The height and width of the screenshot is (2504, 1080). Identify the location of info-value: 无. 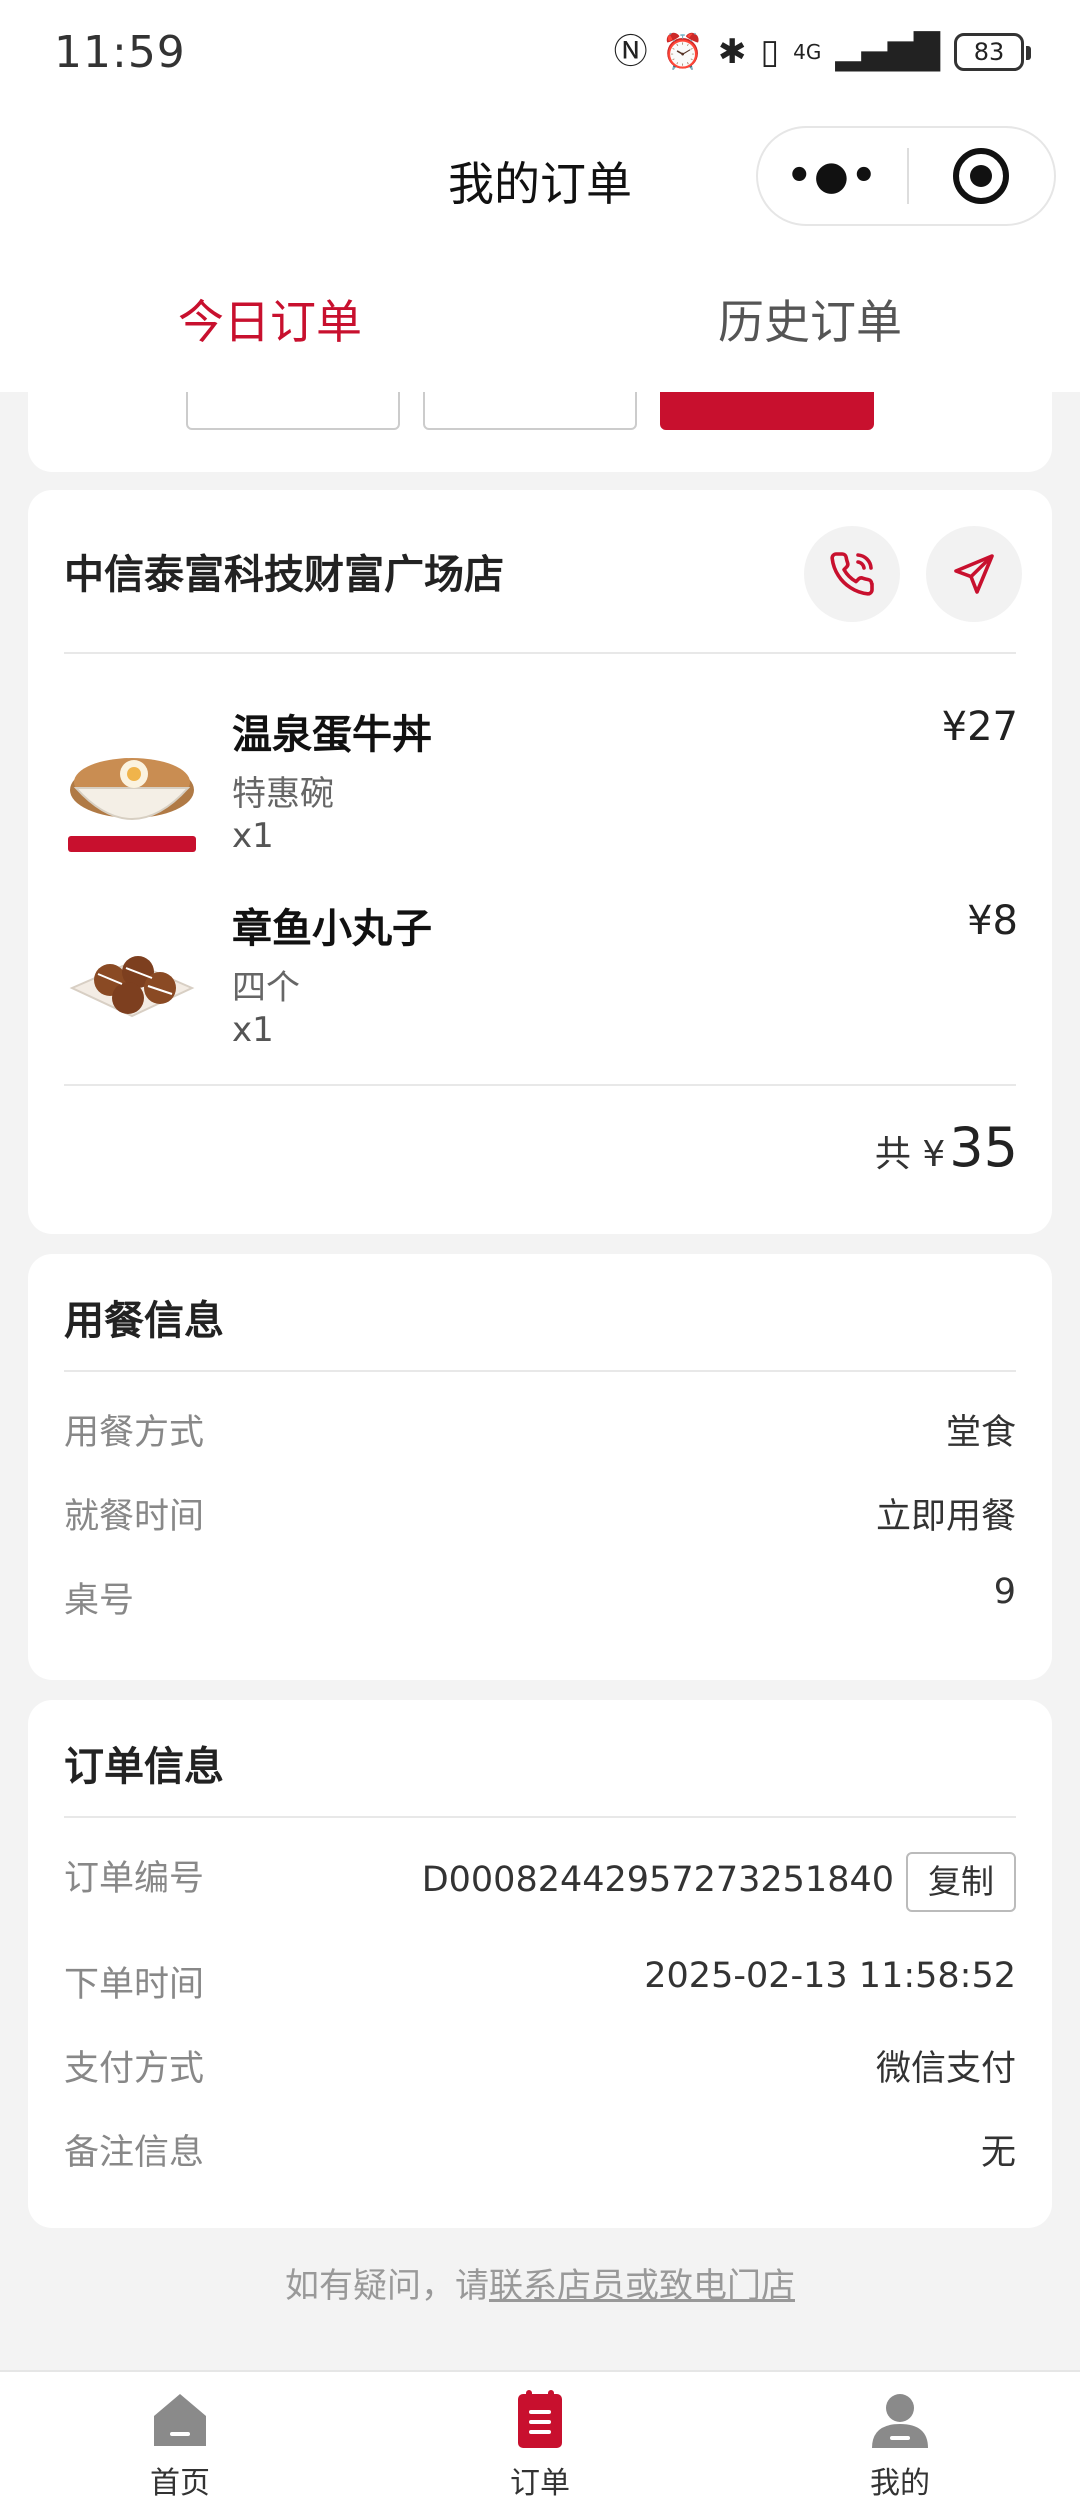
(998, 2153).